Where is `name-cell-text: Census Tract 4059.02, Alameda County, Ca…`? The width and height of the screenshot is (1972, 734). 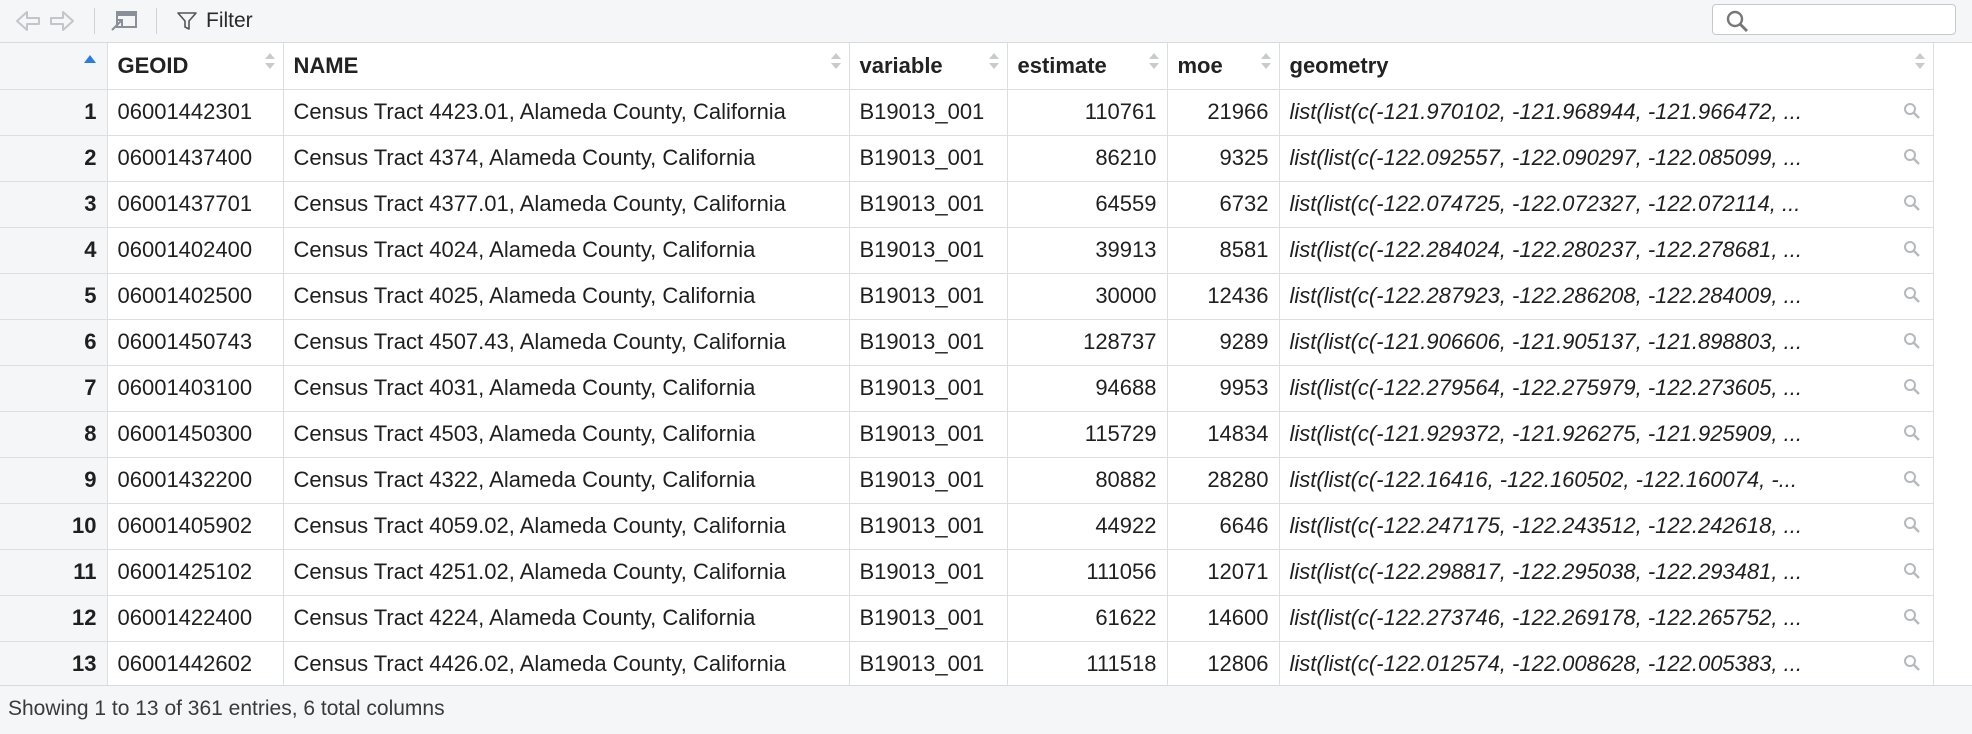 name-cell-text: Census Tract 4059.02, Alameda County, Ca… is located at coordinates (539, 525).